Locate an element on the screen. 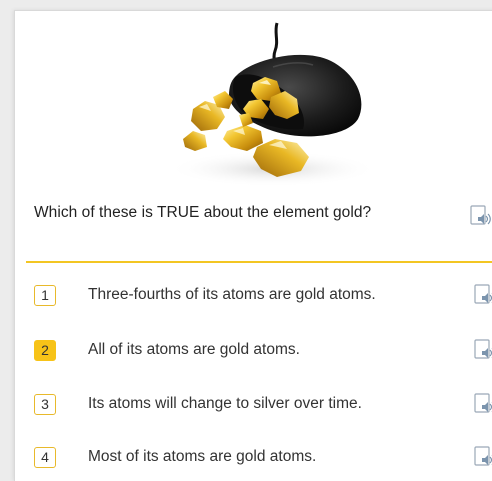 This screenshot has height=481, width=492. answer-option-4: 4 Most of its atoms are gold atoms. is located at coordinates (263, 459).